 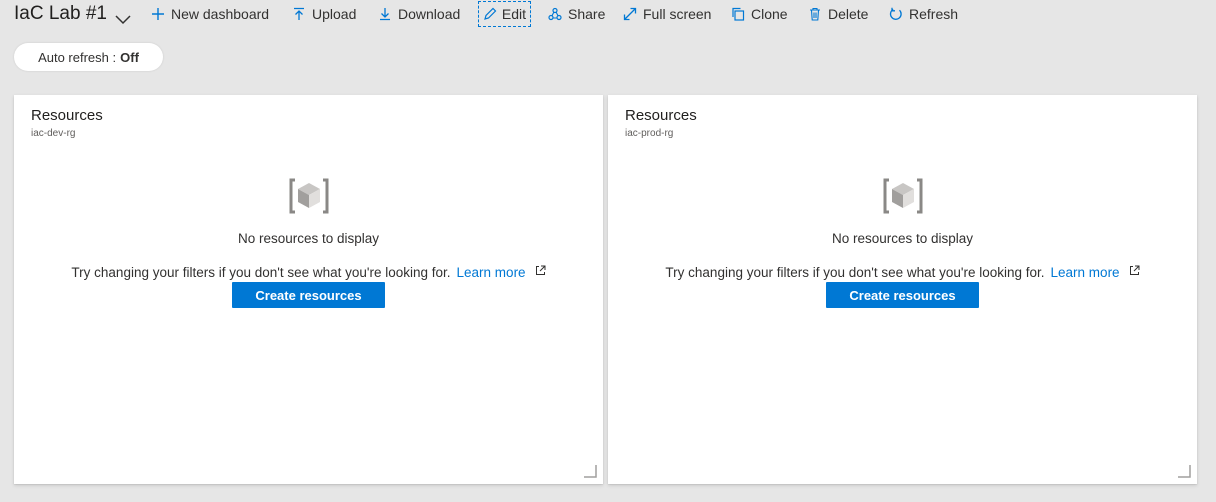 I want to click on delete-label: Delete, so click(x=848, y=14).